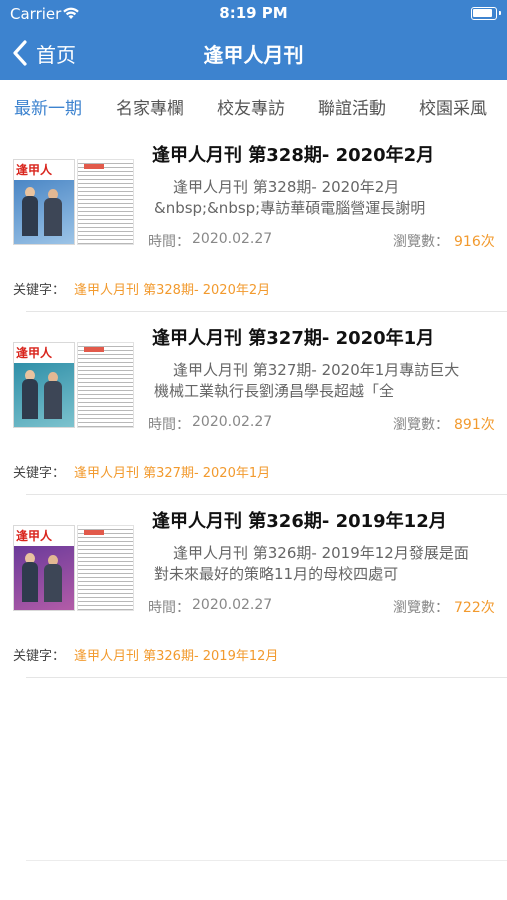  What do you see at coordinates (474, 242) in the screenshot?
I see `view-count: 916次` at bounding box center [474, 242].